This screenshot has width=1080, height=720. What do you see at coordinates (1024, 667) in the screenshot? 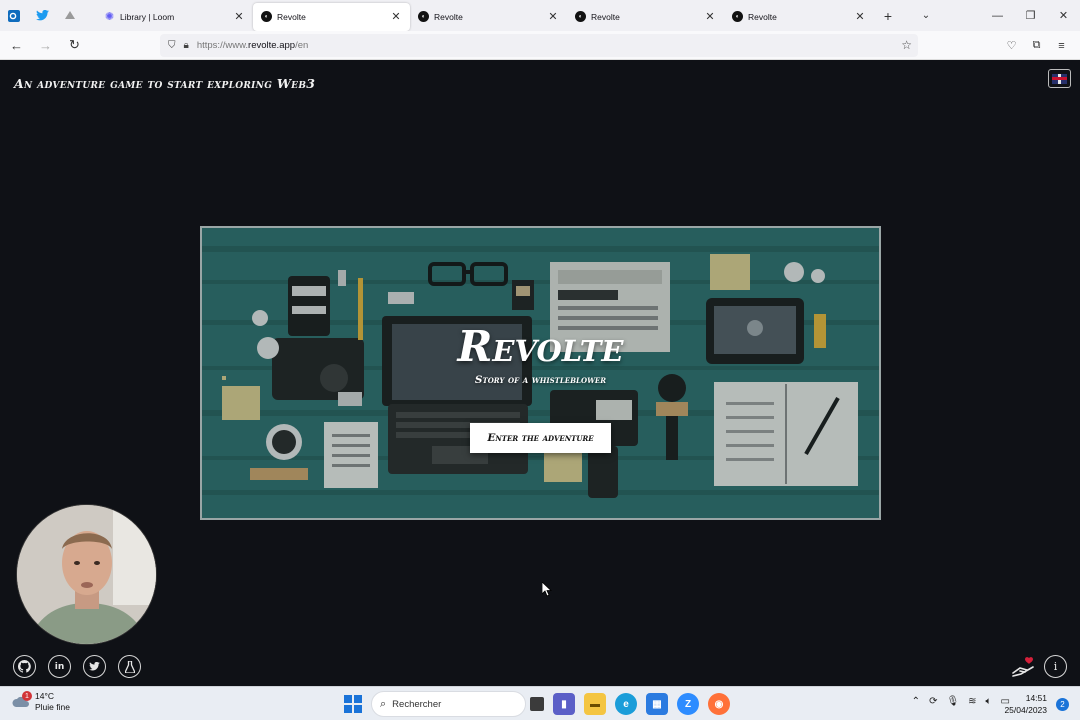
I see `hand-heart-icon` at bounding box center [1024, 667].